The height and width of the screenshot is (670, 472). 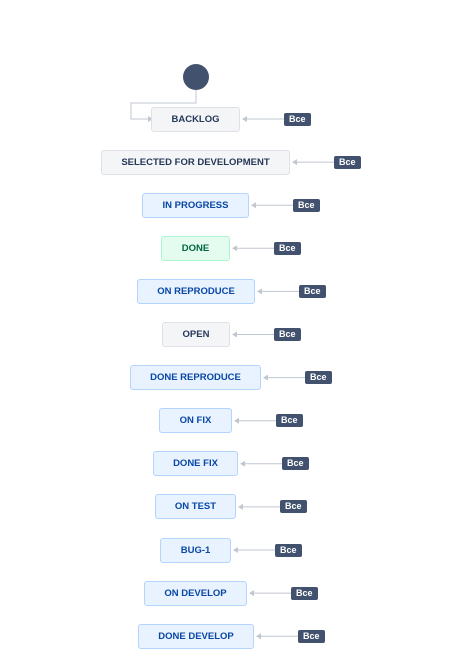 What do you see at coordinates (196, 636) in the screenshot?
I see `status-done-develop: DONE DEVELOP` at bounding box center [196, 636].